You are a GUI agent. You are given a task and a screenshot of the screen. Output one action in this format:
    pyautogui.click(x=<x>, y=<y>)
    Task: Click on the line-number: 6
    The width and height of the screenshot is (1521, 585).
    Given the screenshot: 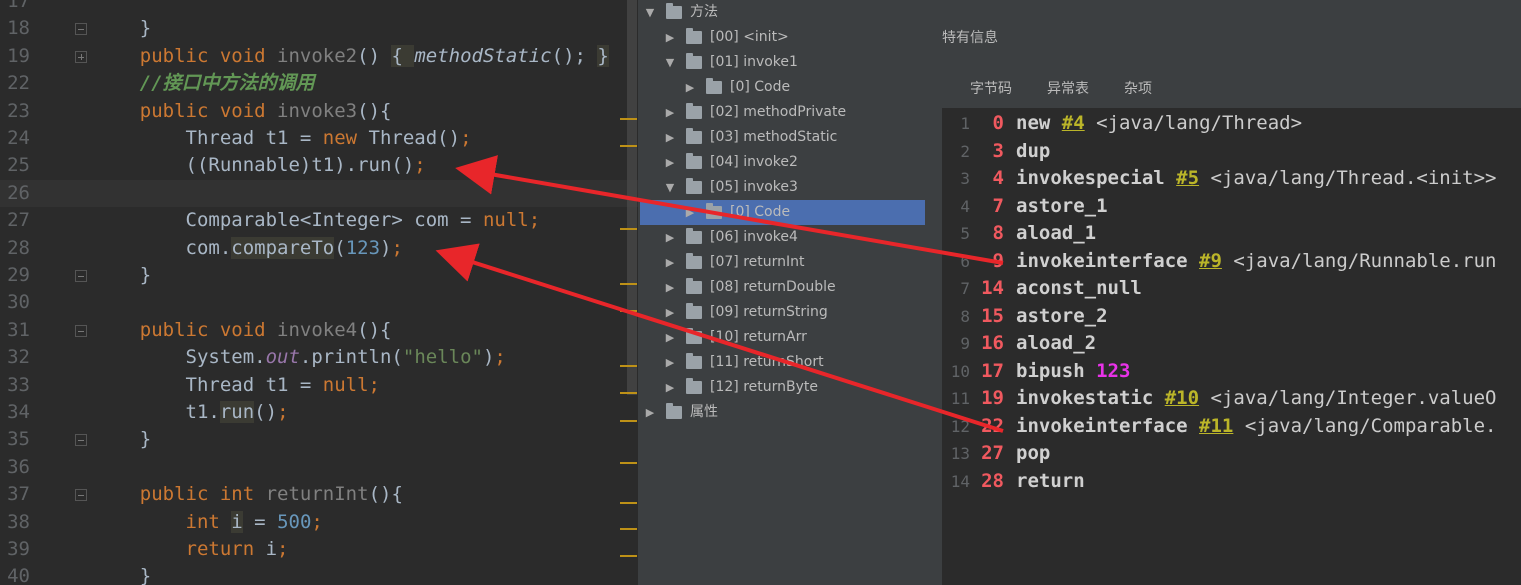 What is the action you would take?
    pyautogui.click(x=965, y=261)
    